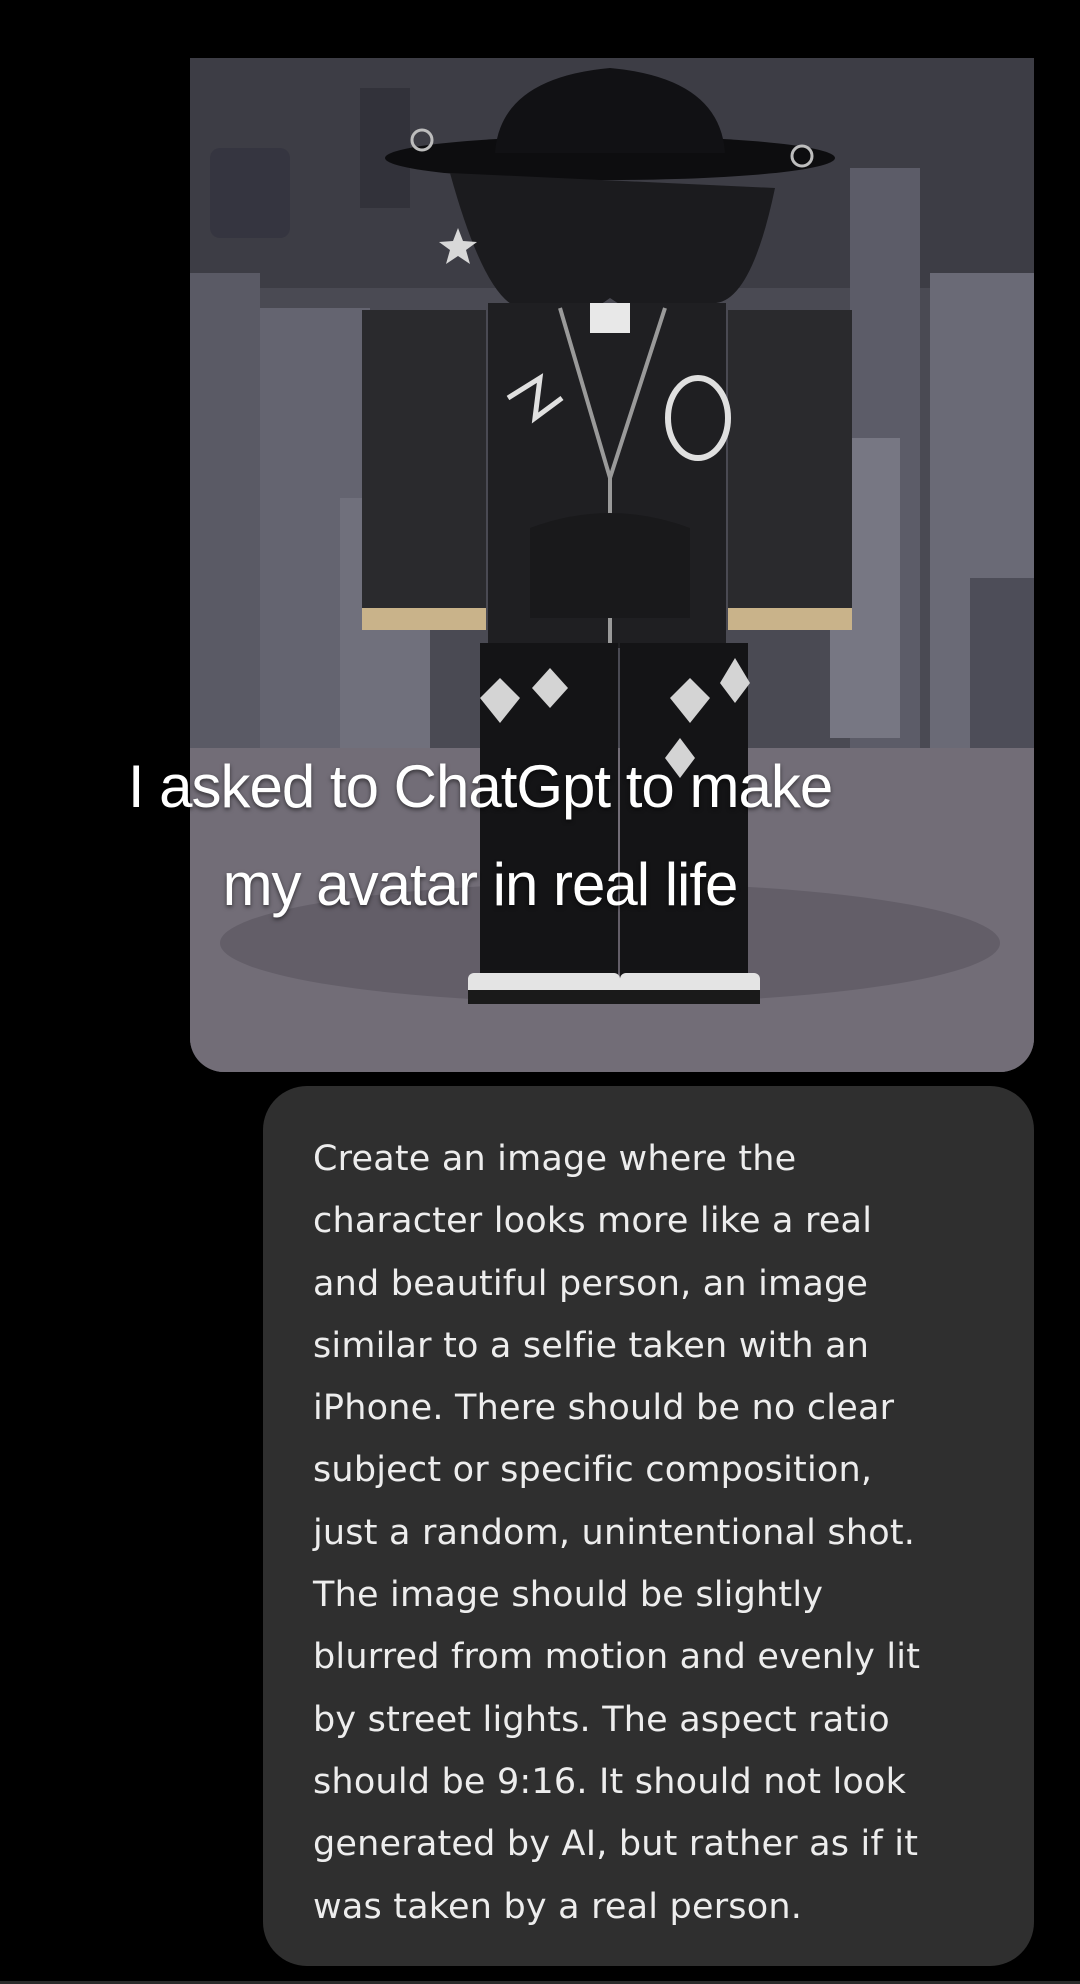  What do you see at coordinates (558, 1906) in the screenshot?
I see `prompt-line: was taken by a real person.` at bounding box center [558, 1906].